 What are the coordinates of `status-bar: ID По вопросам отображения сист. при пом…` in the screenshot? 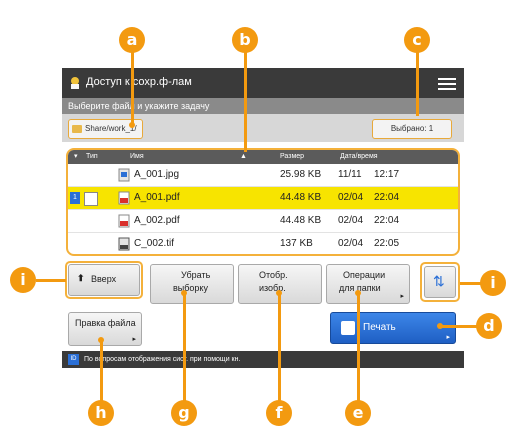 It's located at (263, 359).